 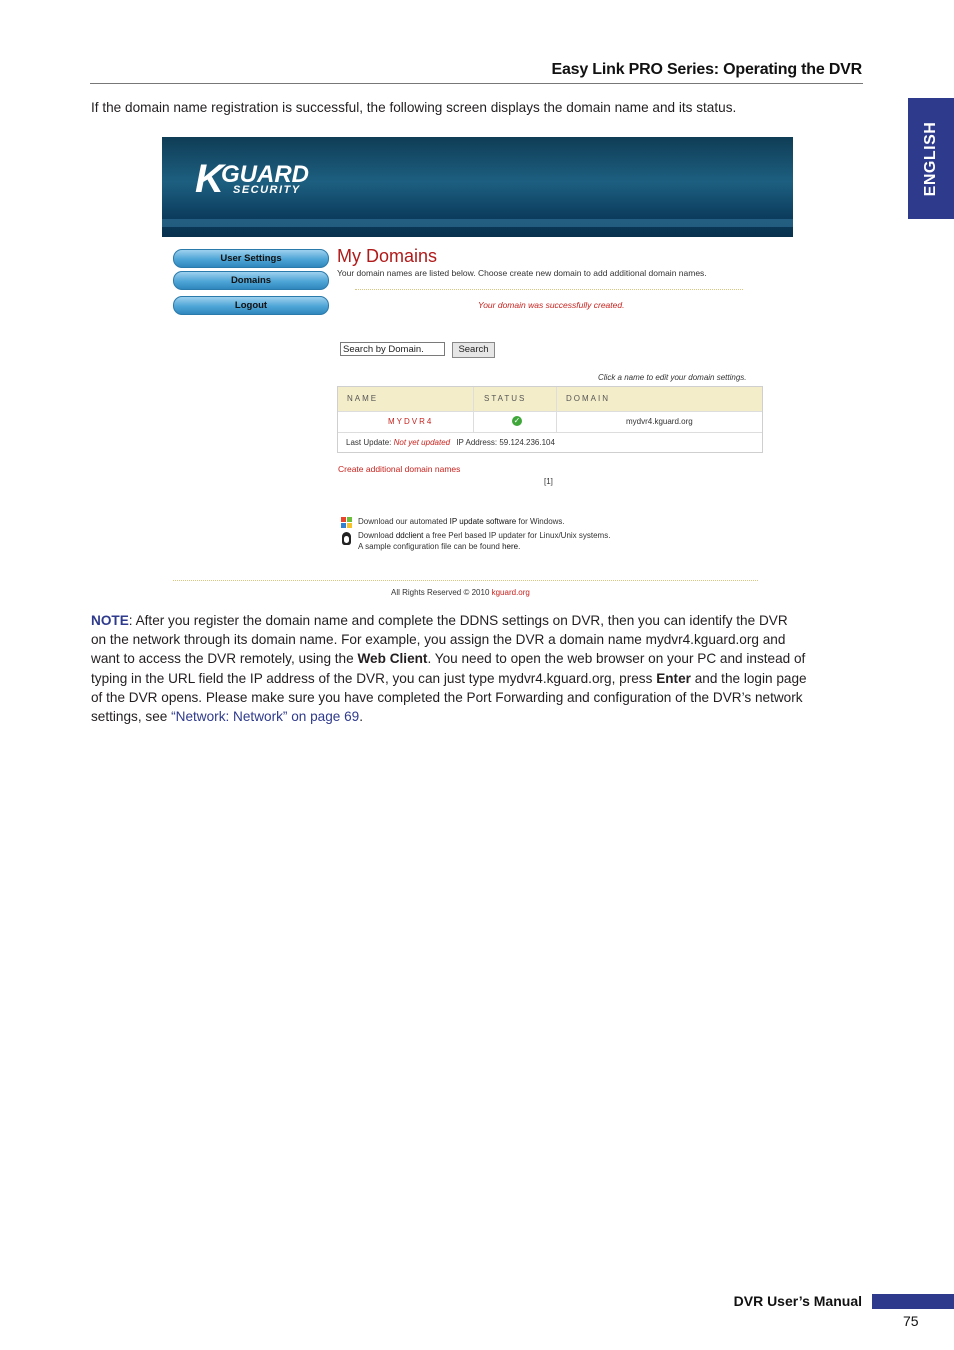 I want to click on linux-tux-icon, so click(x=346, y=538).